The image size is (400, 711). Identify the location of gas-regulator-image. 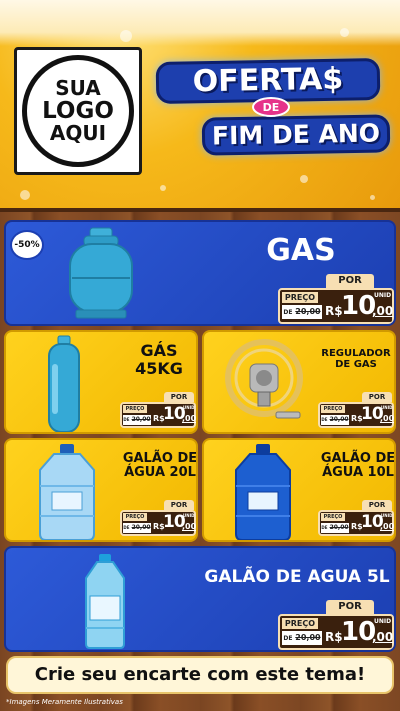
(264, 379).